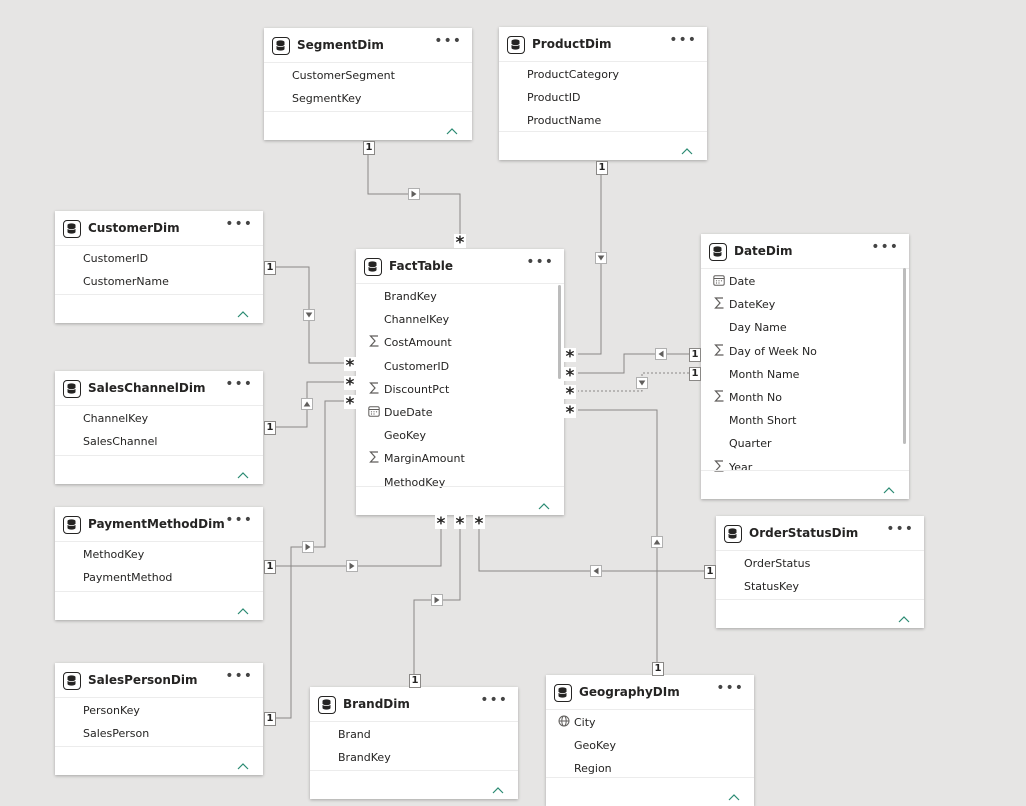 The height and width of the screenshot is (806, 1026). Describe the element at coordinates (460, 459) in the screenshot. I see `field-row: MarginAmount` at that location.